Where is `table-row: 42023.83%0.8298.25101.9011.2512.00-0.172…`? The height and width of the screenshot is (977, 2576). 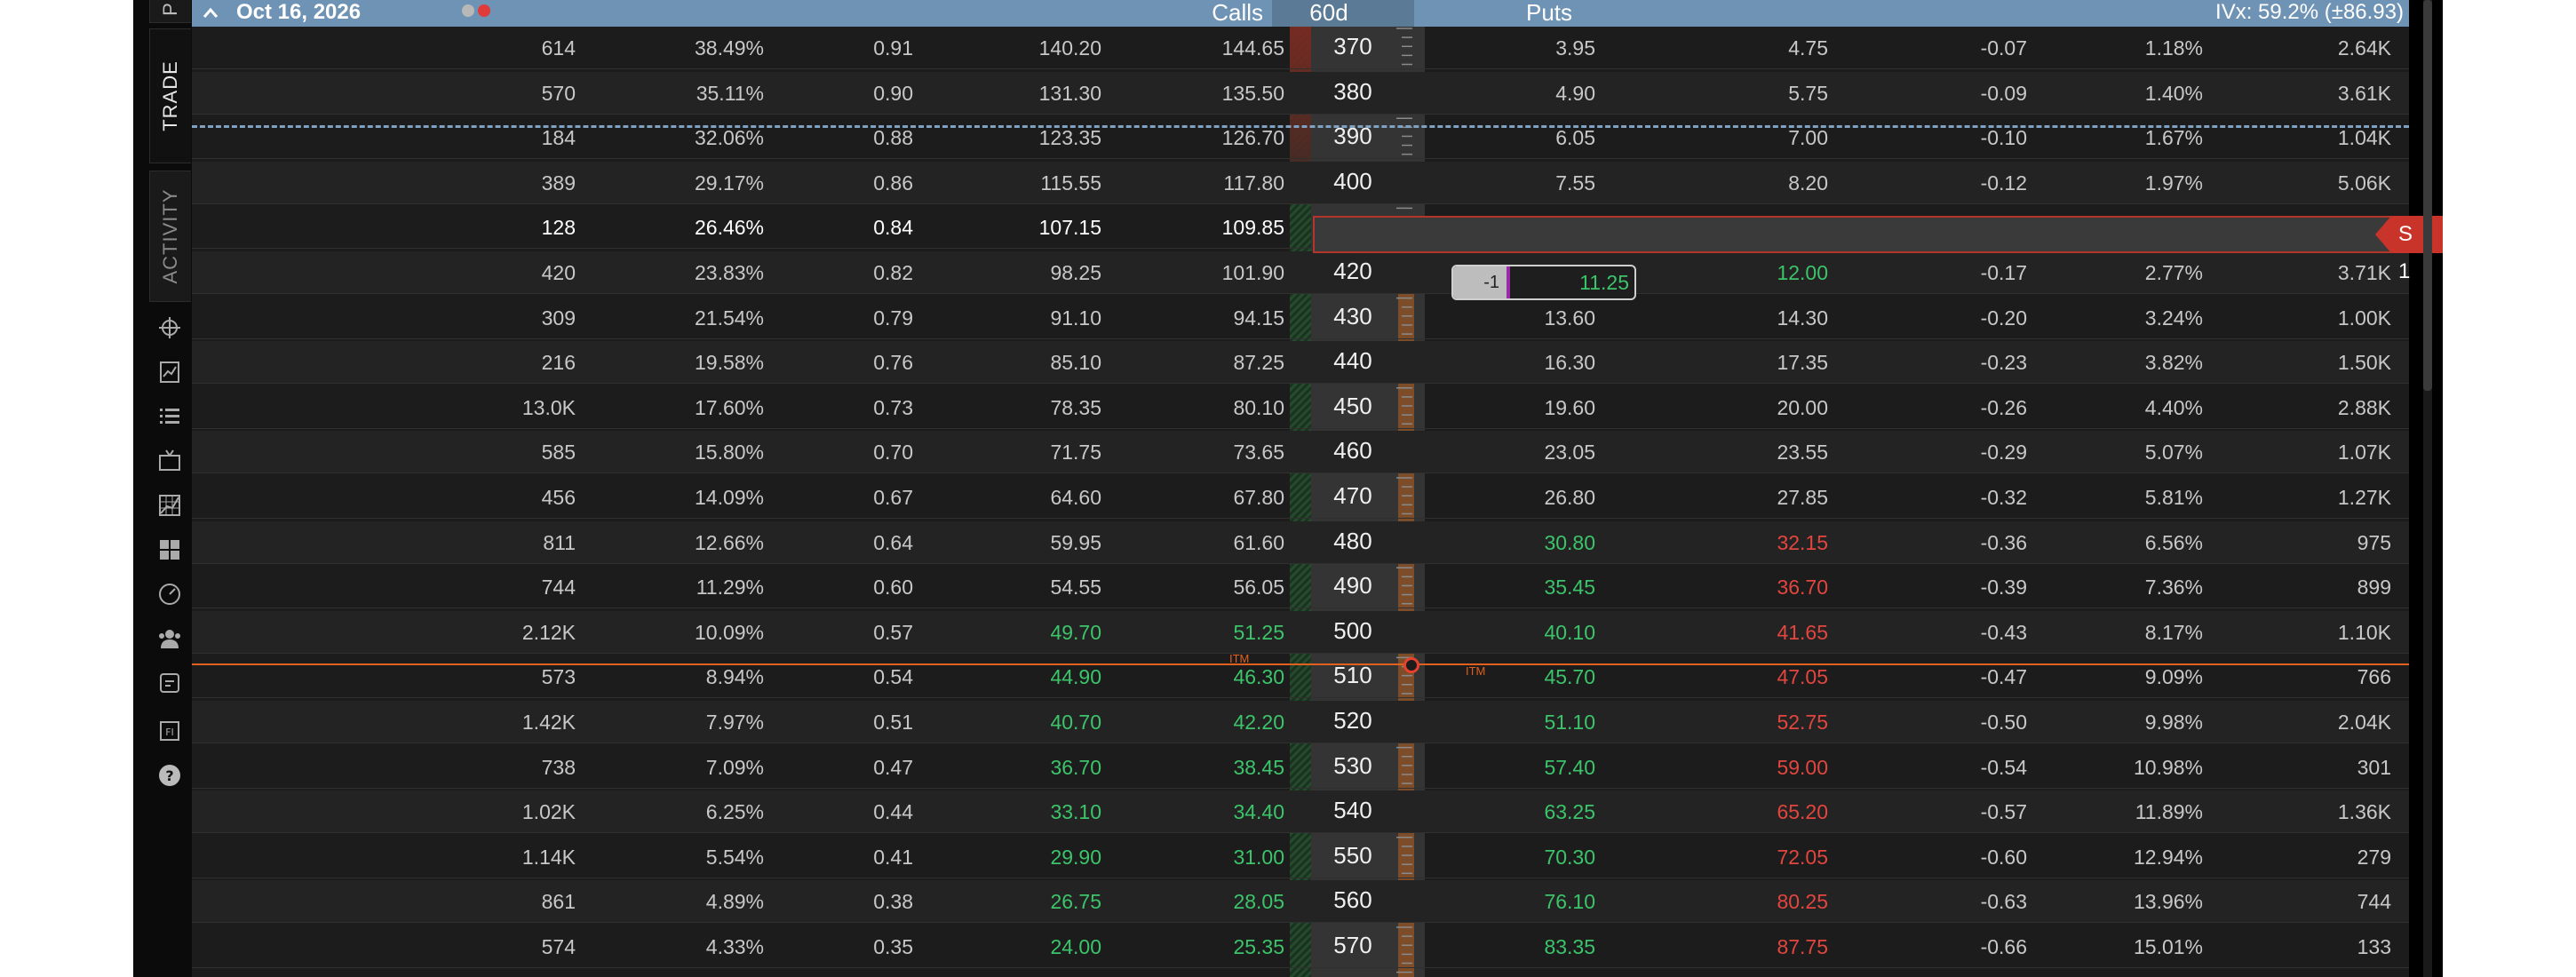 table-row: 42023.83%0.8298.25101.9011.2512.00-0.172… is located at coordinates (1300, 272).